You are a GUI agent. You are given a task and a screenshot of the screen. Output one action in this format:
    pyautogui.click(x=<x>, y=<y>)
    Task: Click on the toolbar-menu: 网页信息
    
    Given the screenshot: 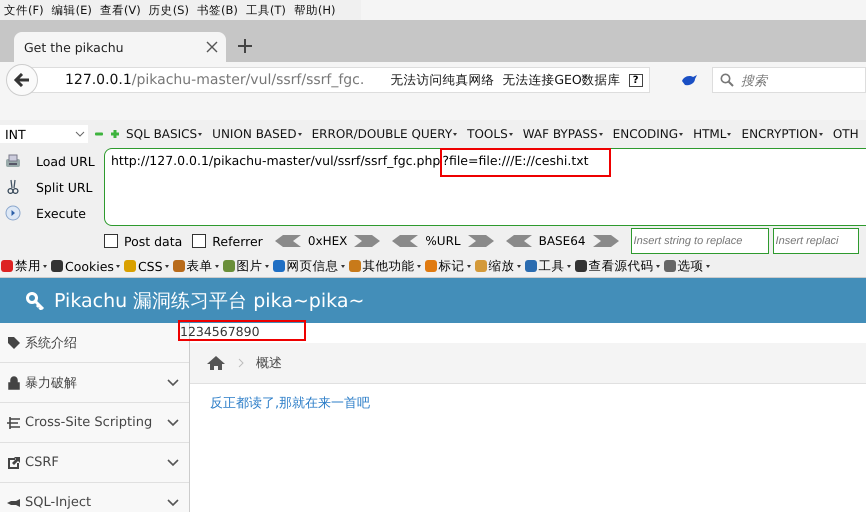 What is the action you would take?
    pyautogui.click(x=308, y=266)
    